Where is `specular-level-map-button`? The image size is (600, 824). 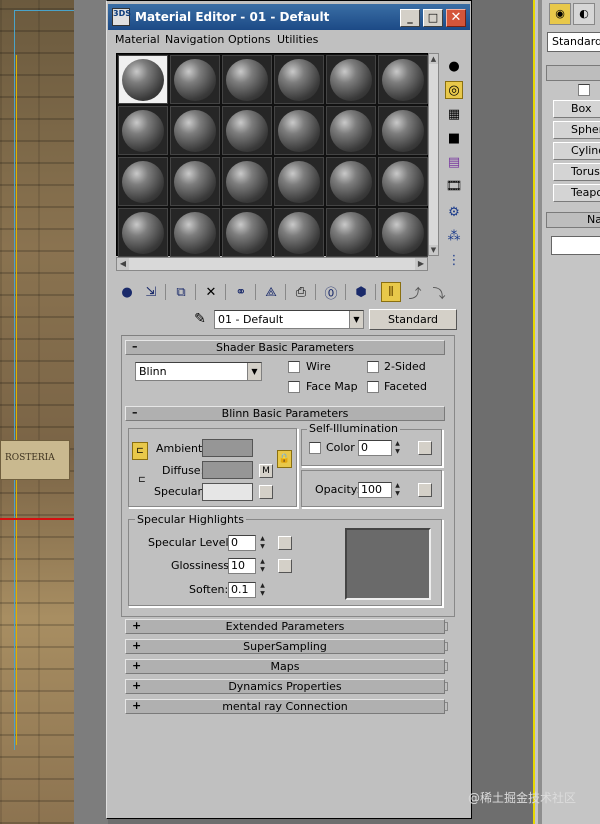
specular-level-map-button is located at coordinates (285, 543).